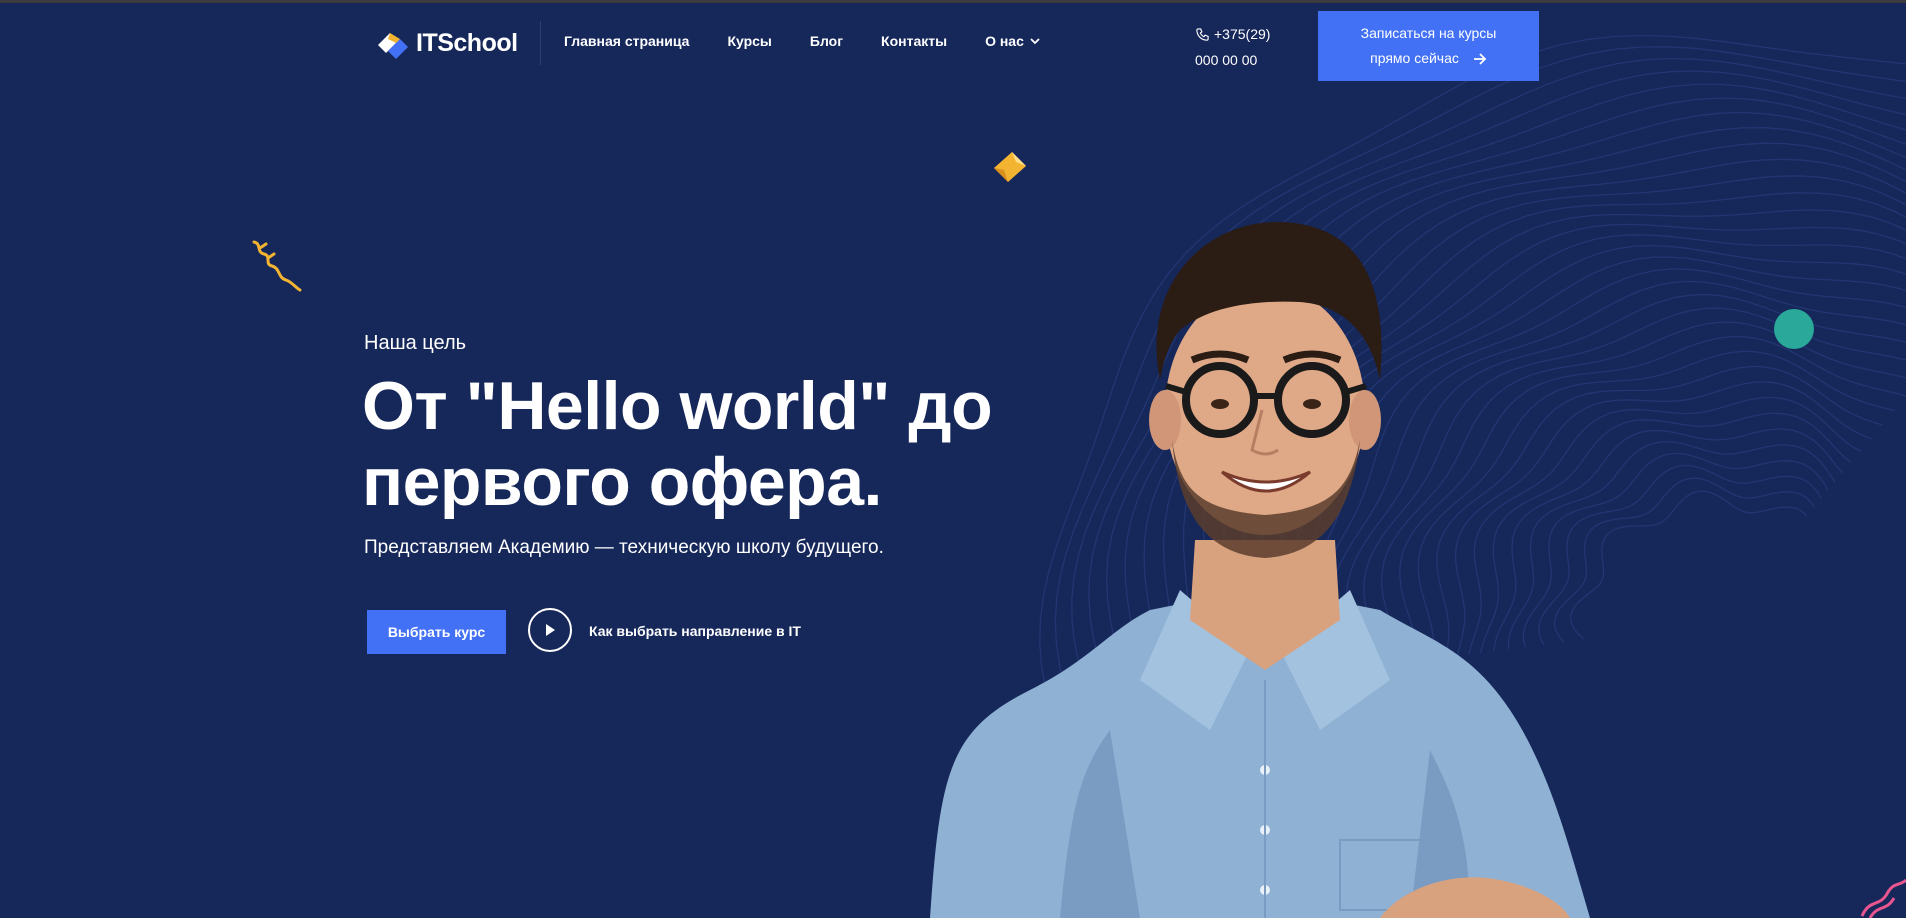 The image size is (1906, 918). I want to click on pink-squiggle-decoration, so click(1883, 898).